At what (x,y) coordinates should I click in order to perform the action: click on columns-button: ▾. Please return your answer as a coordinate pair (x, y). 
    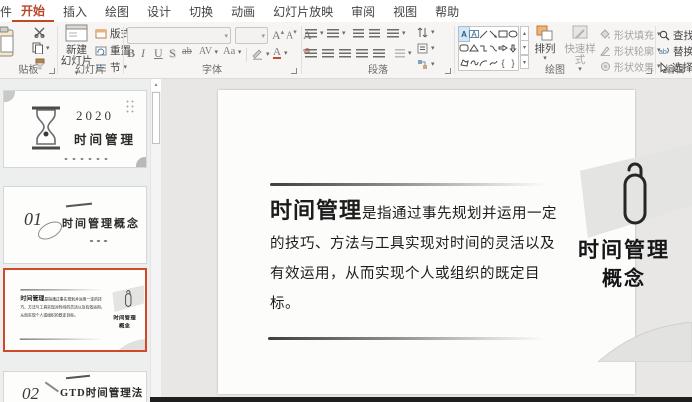
    Looking at the image, I should click on (403, 53).